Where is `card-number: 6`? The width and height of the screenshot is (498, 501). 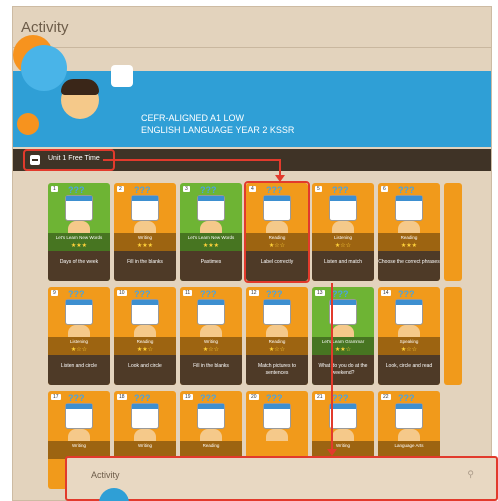 card-number: 6 is located at coordinates (384, 189).